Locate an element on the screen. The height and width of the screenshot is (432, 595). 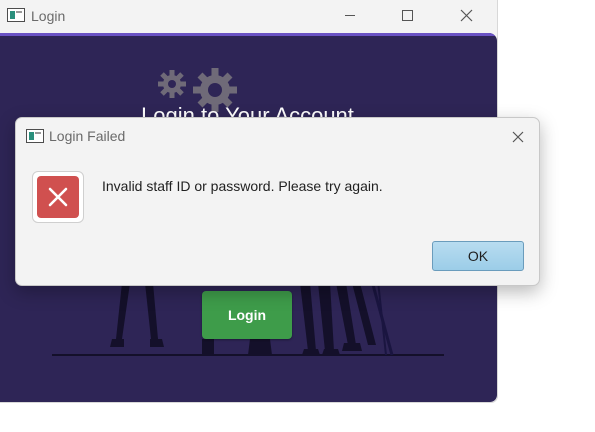
error-icon is located at coordinates (58, 197).